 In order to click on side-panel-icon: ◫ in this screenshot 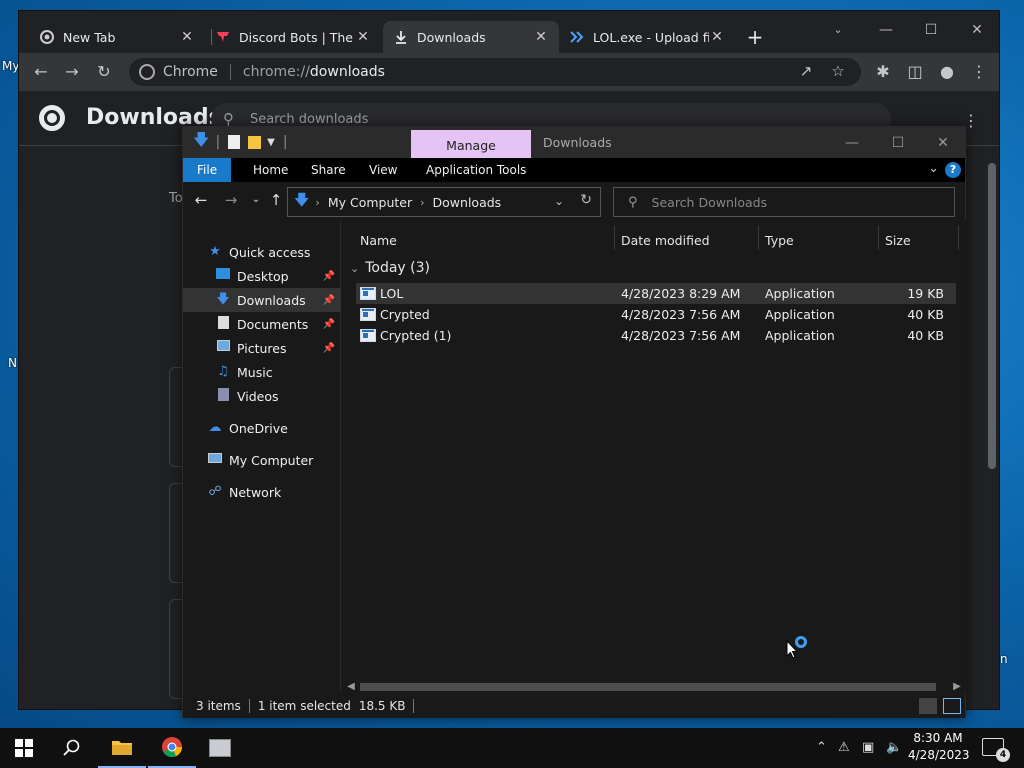, I will do `click(915, 72)`.